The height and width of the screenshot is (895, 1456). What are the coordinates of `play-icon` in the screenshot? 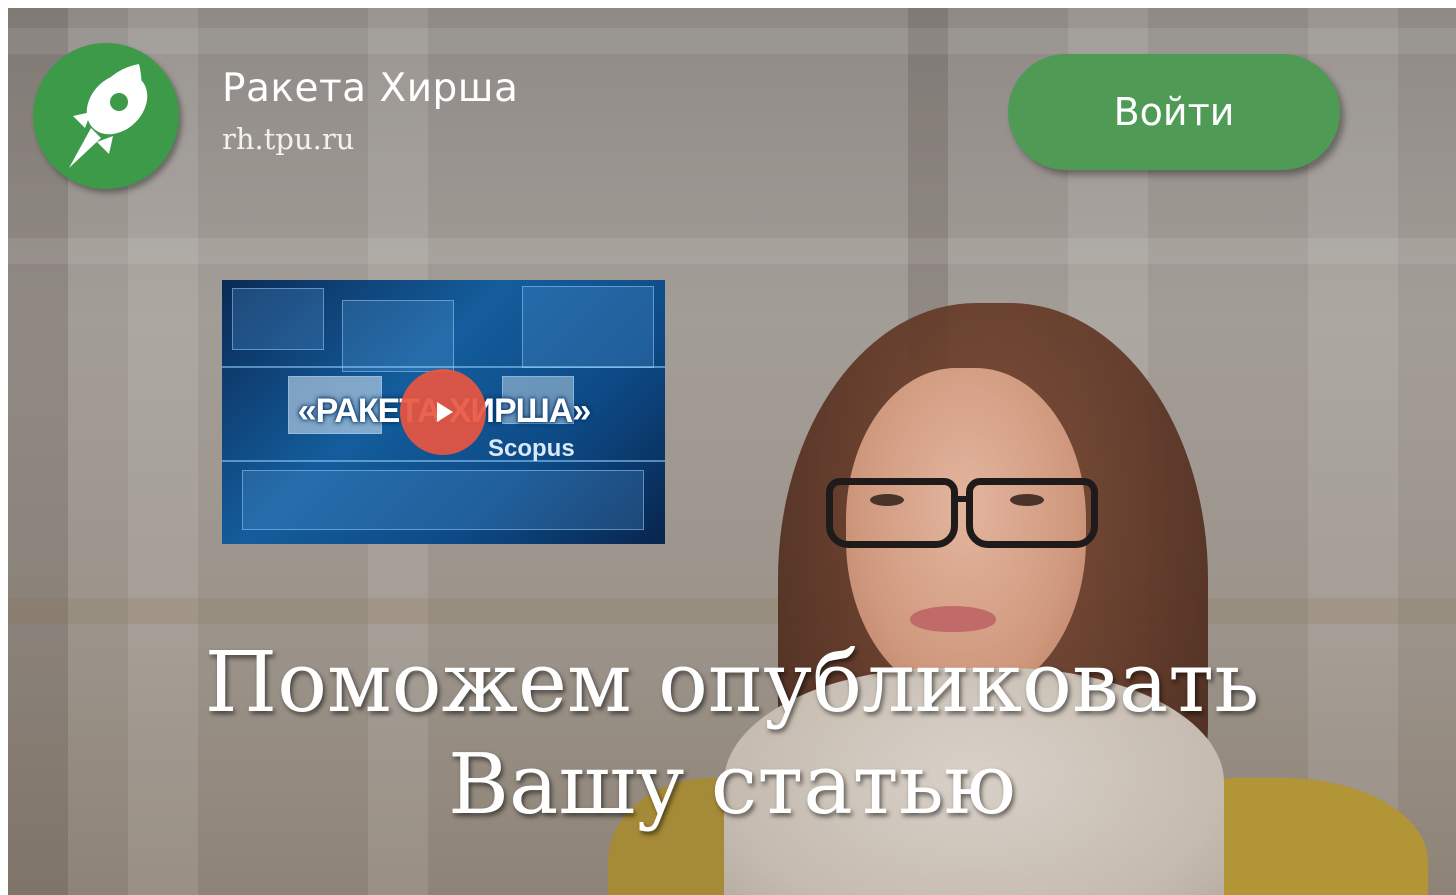 It's located at (445, 412).